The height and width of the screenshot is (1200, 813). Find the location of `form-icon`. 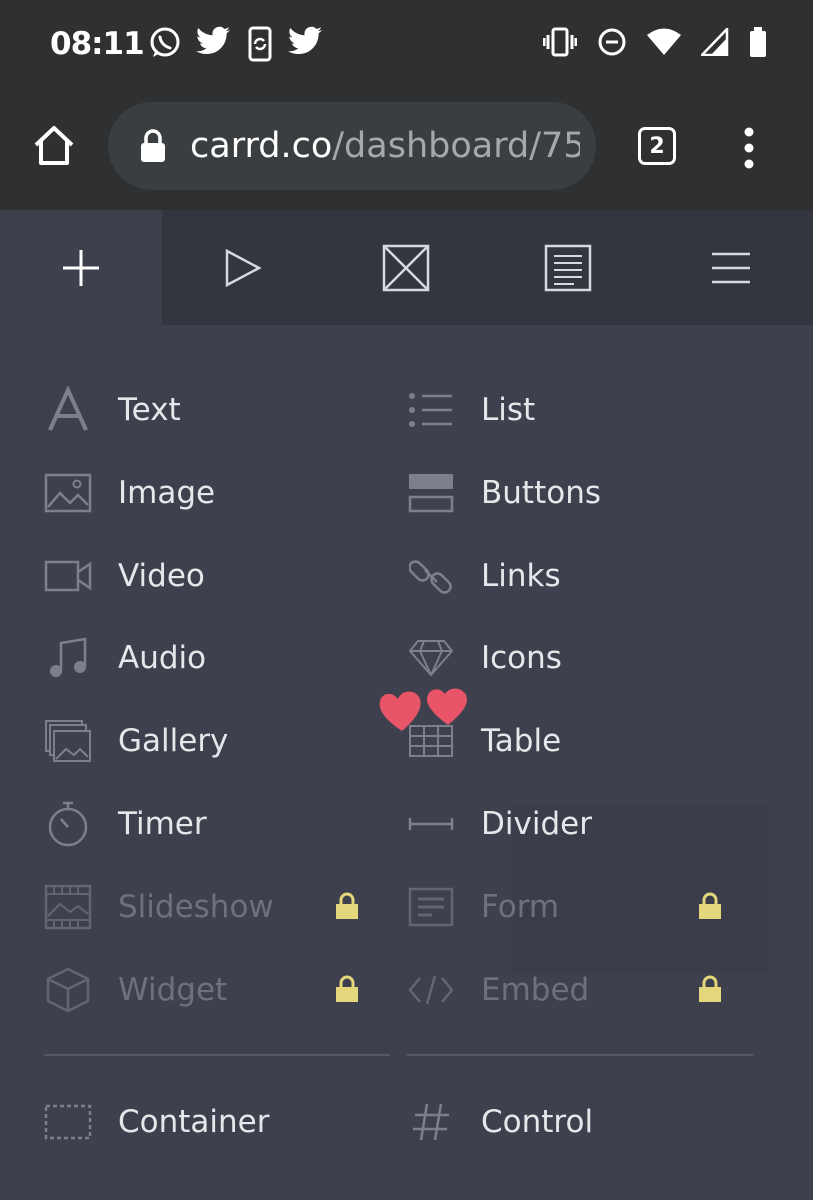

form-icon is located at coordinates (431, 907).